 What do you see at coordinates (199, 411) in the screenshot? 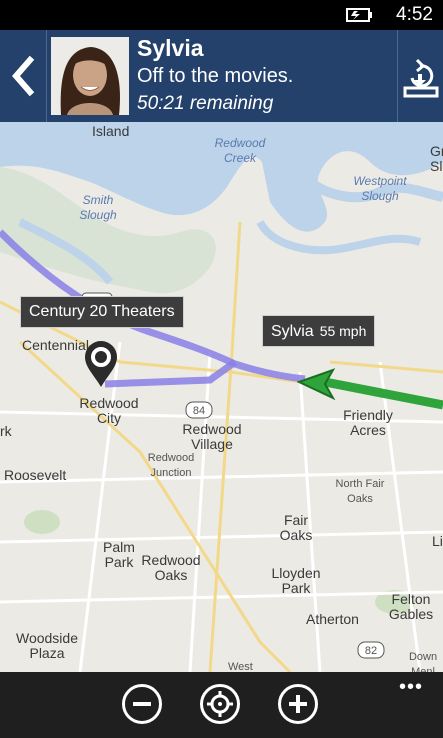
I see `shield-84: 84` at bounding box center [199, 411].